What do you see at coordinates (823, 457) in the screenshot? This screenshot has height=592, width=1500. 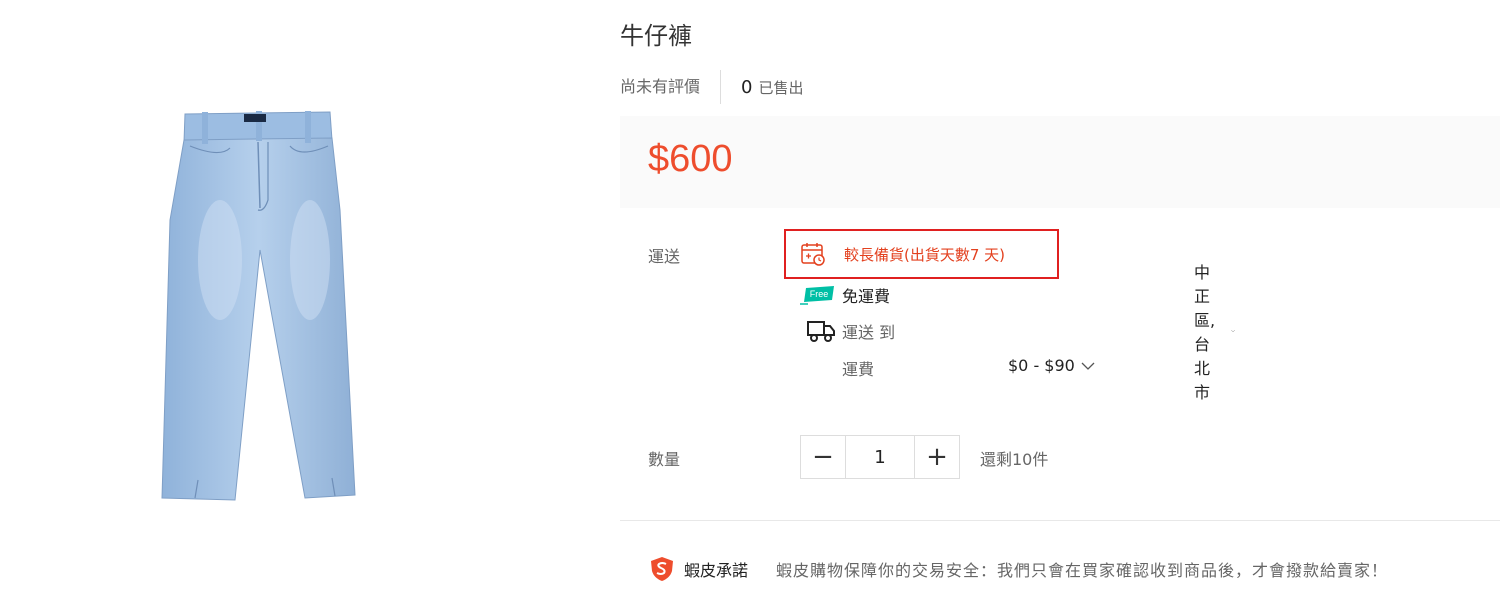 I see `decrease-quantity-button: −` at bounding box center [823, 457].